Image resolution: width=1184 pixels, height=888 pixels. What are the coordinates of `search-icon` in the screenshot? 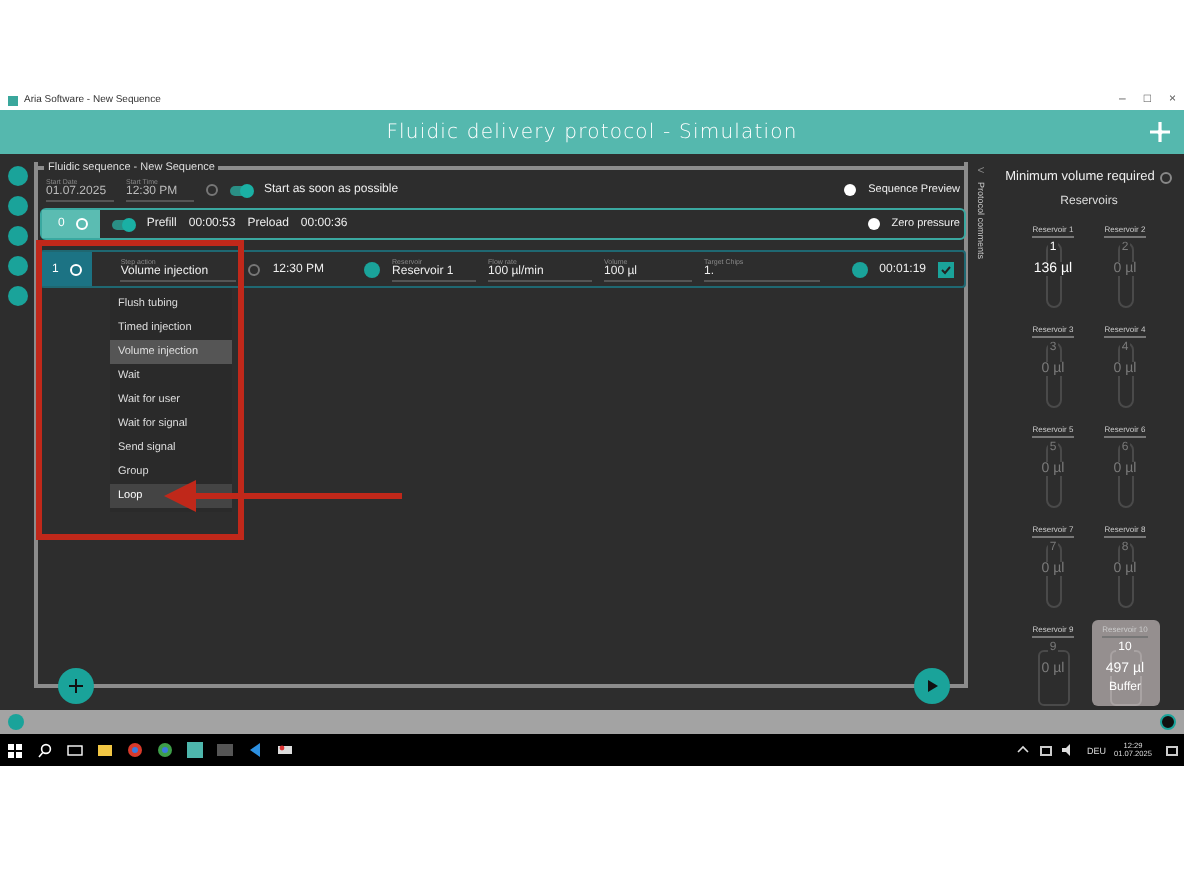 It's located at (45, 750).